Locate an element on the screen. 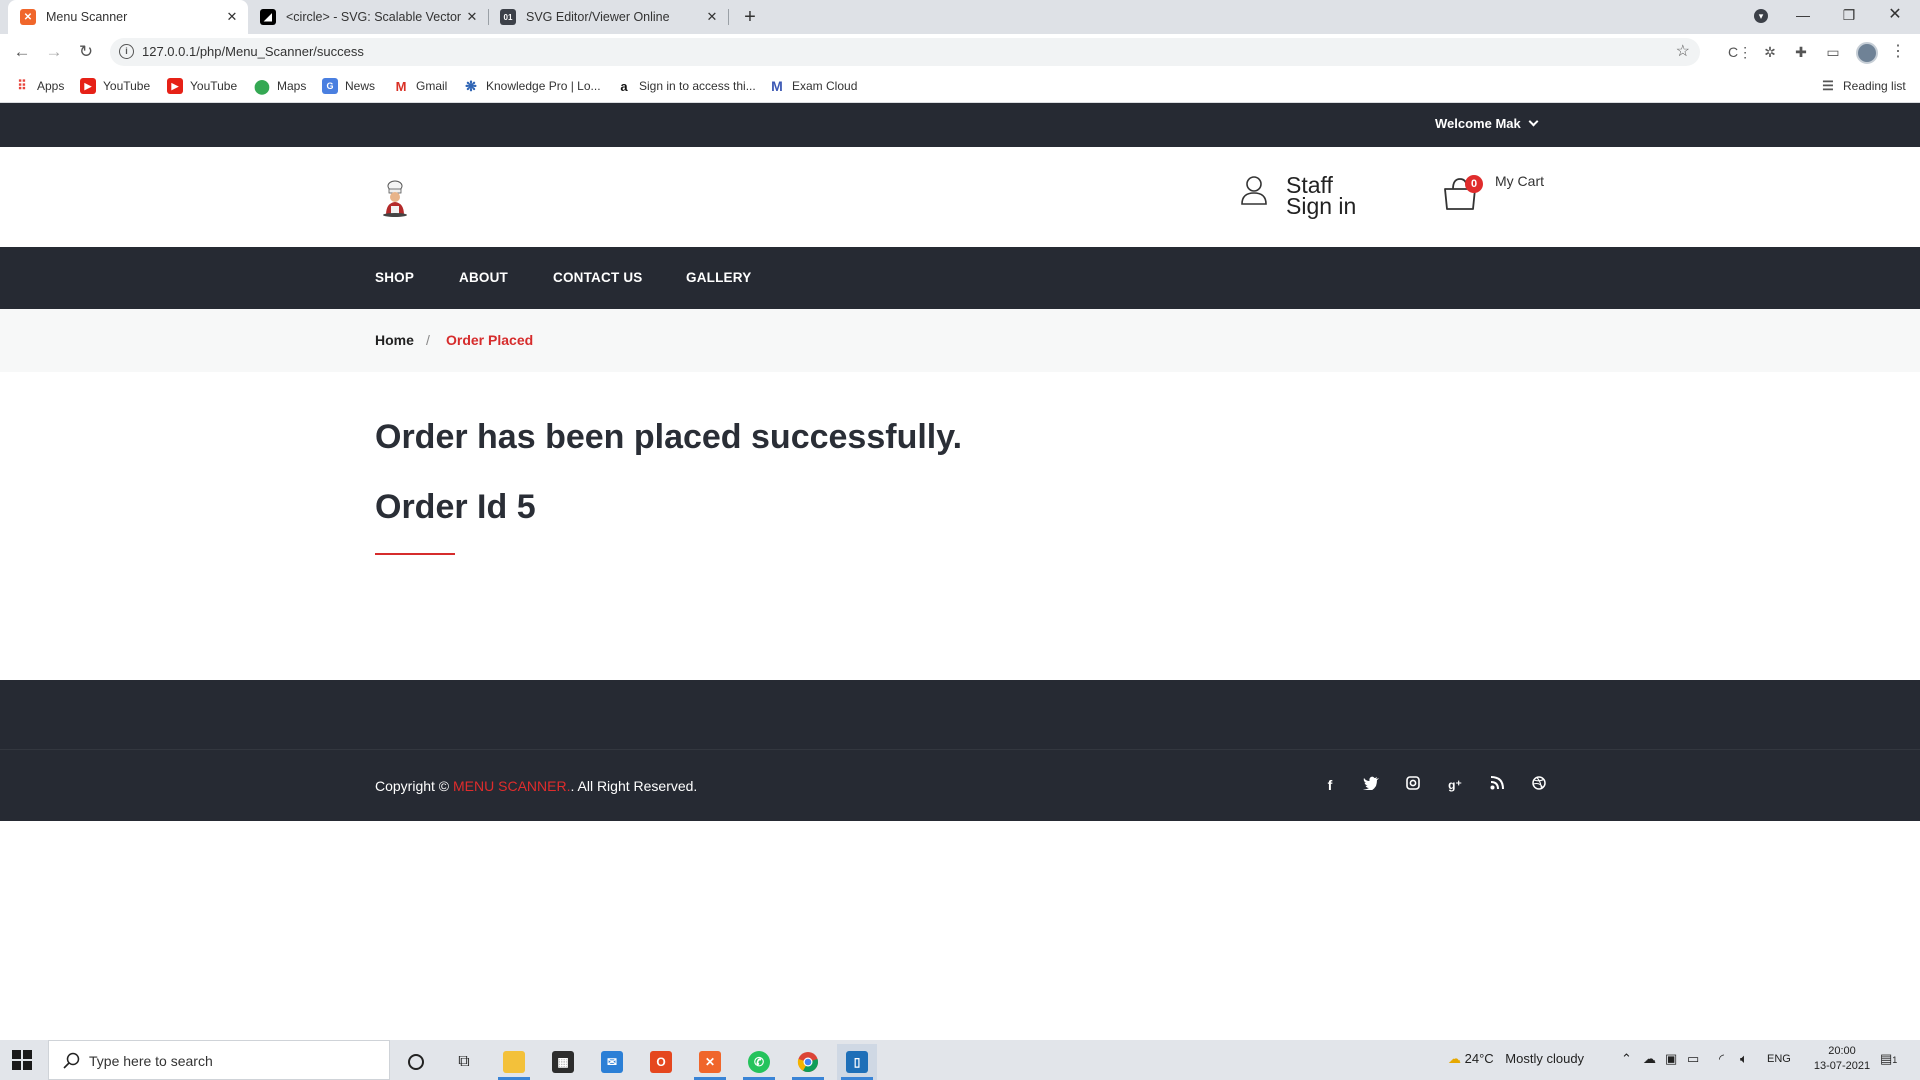 Image resolution: width=1920 pixels, height=1080 pixels. my-cart-link: My Cart is located at coordinates (1519, 181).